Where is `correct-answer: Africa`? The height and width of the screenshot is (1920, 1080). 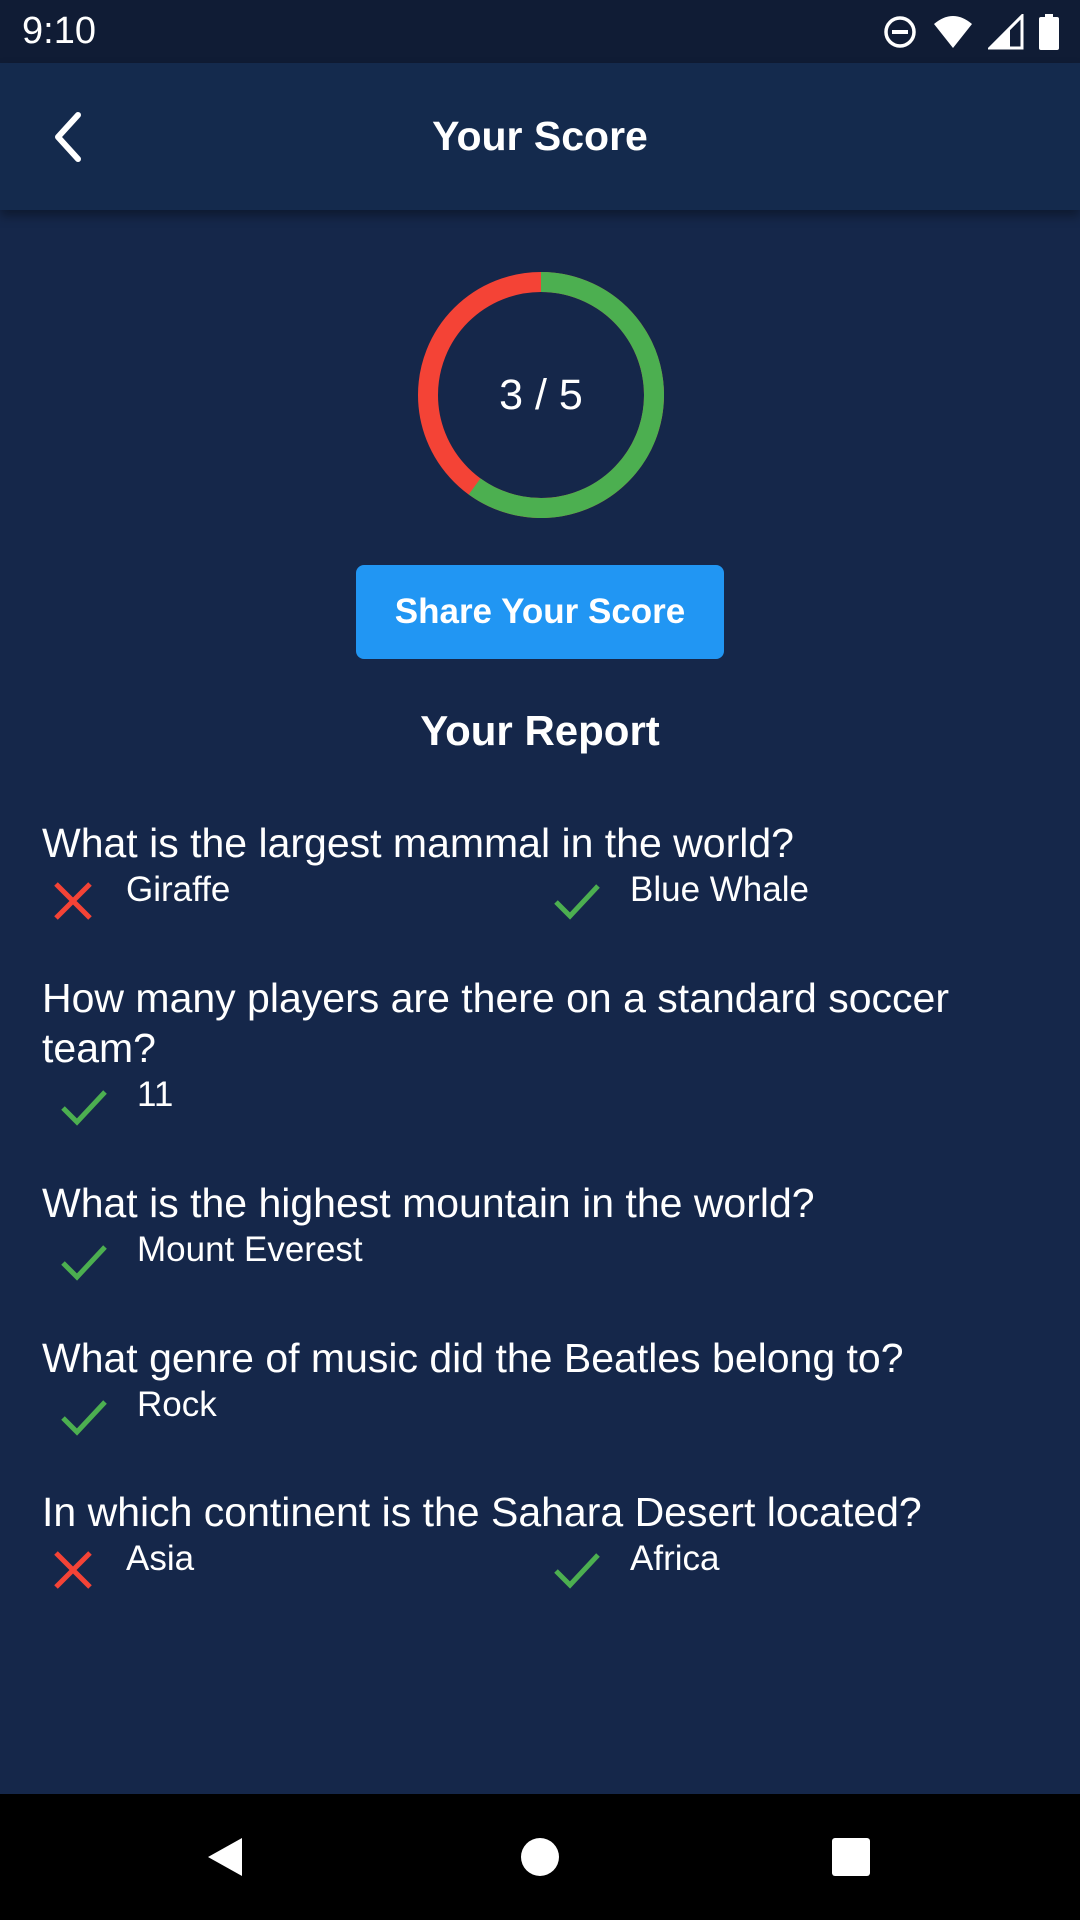
correct-answer: Africa is located at coordinates (675, 1558).